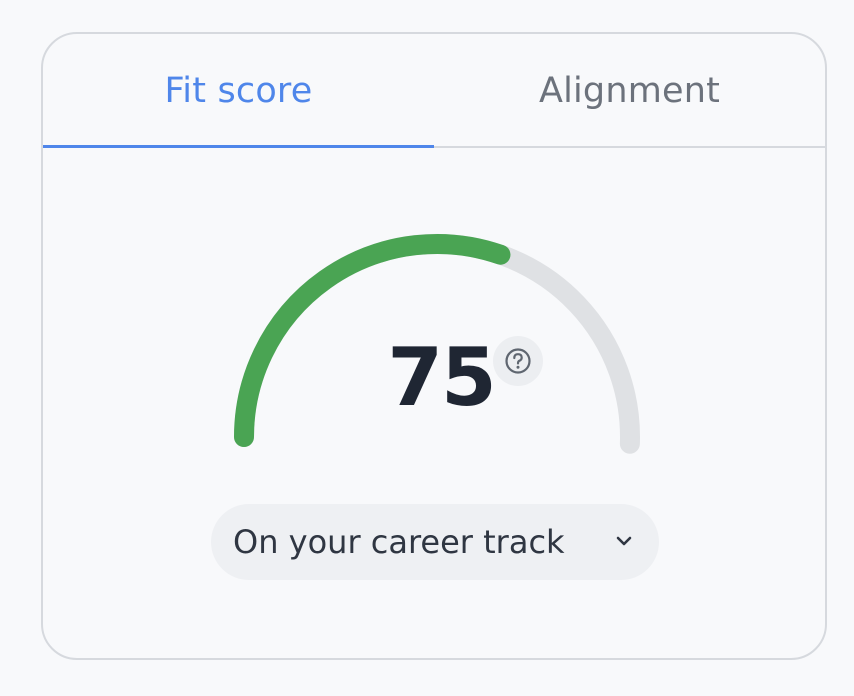 The width and height of the screenshot is (854, 696). I want to click on career-track-dropdown: On your career track, so click(435, 542).